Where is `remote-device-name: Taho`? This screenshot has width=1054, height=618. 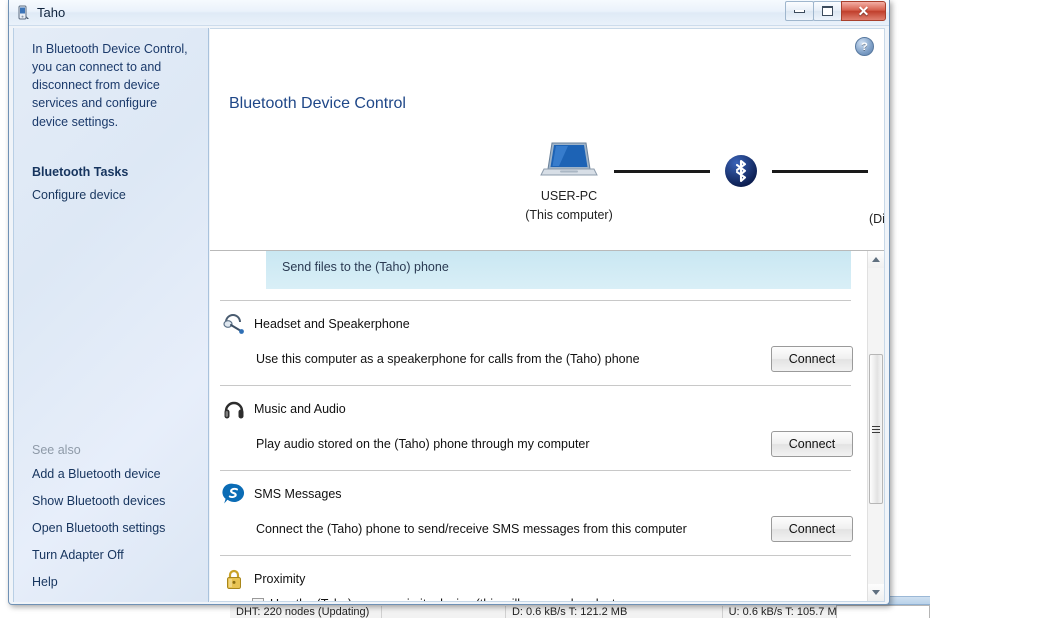 remote-device-name: Taho is located at coordinates (860, 201).